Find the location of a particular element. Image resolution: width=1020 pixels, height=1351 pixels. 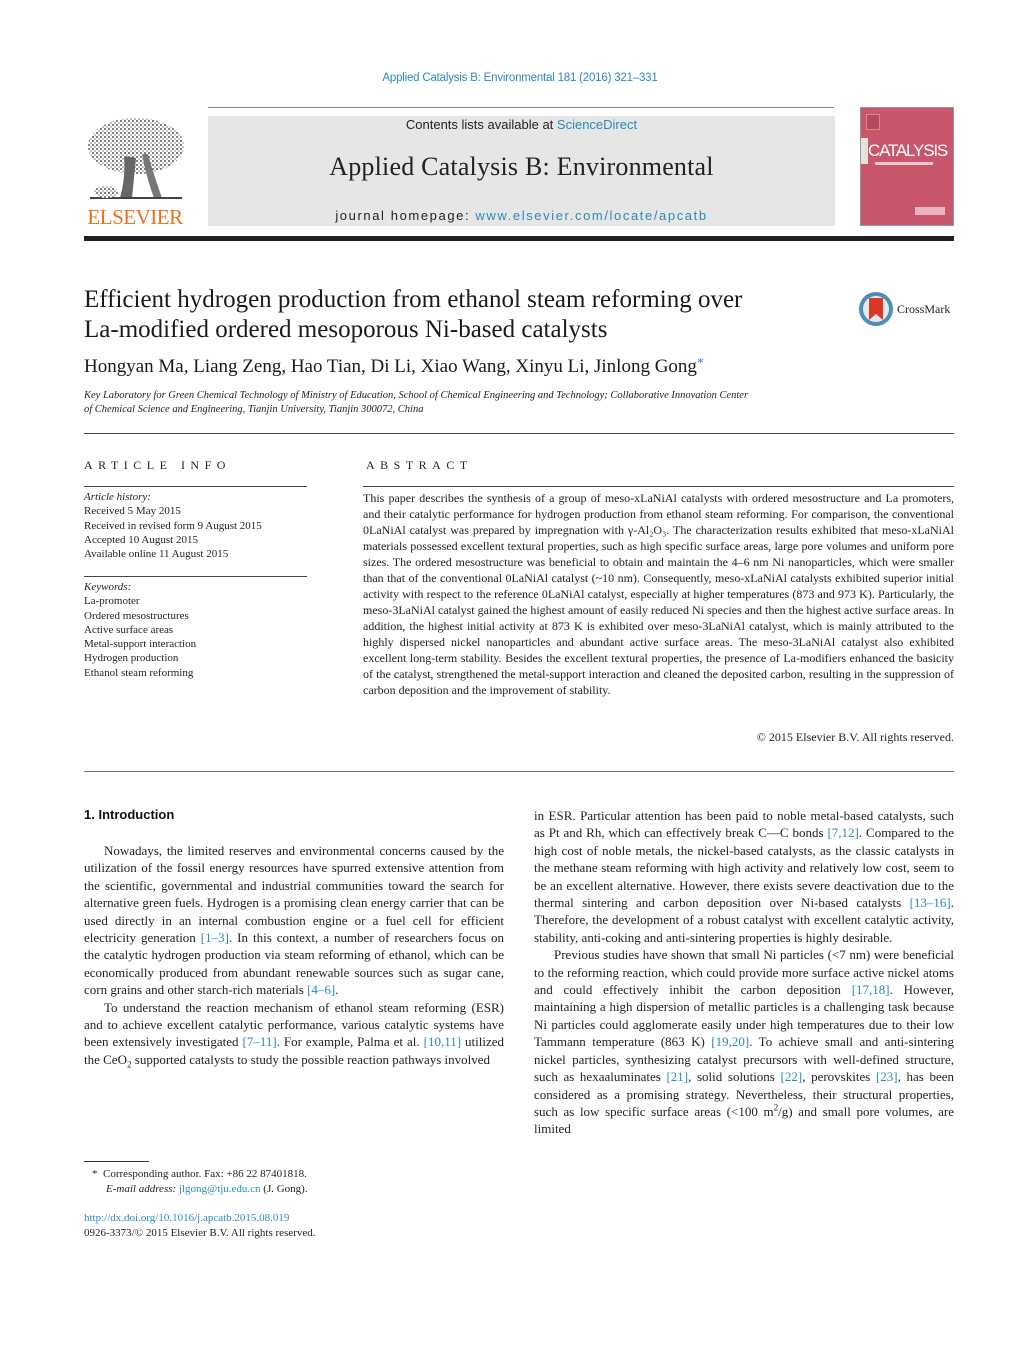

article-history-label: Article history: is located at coordinates (117, 497).